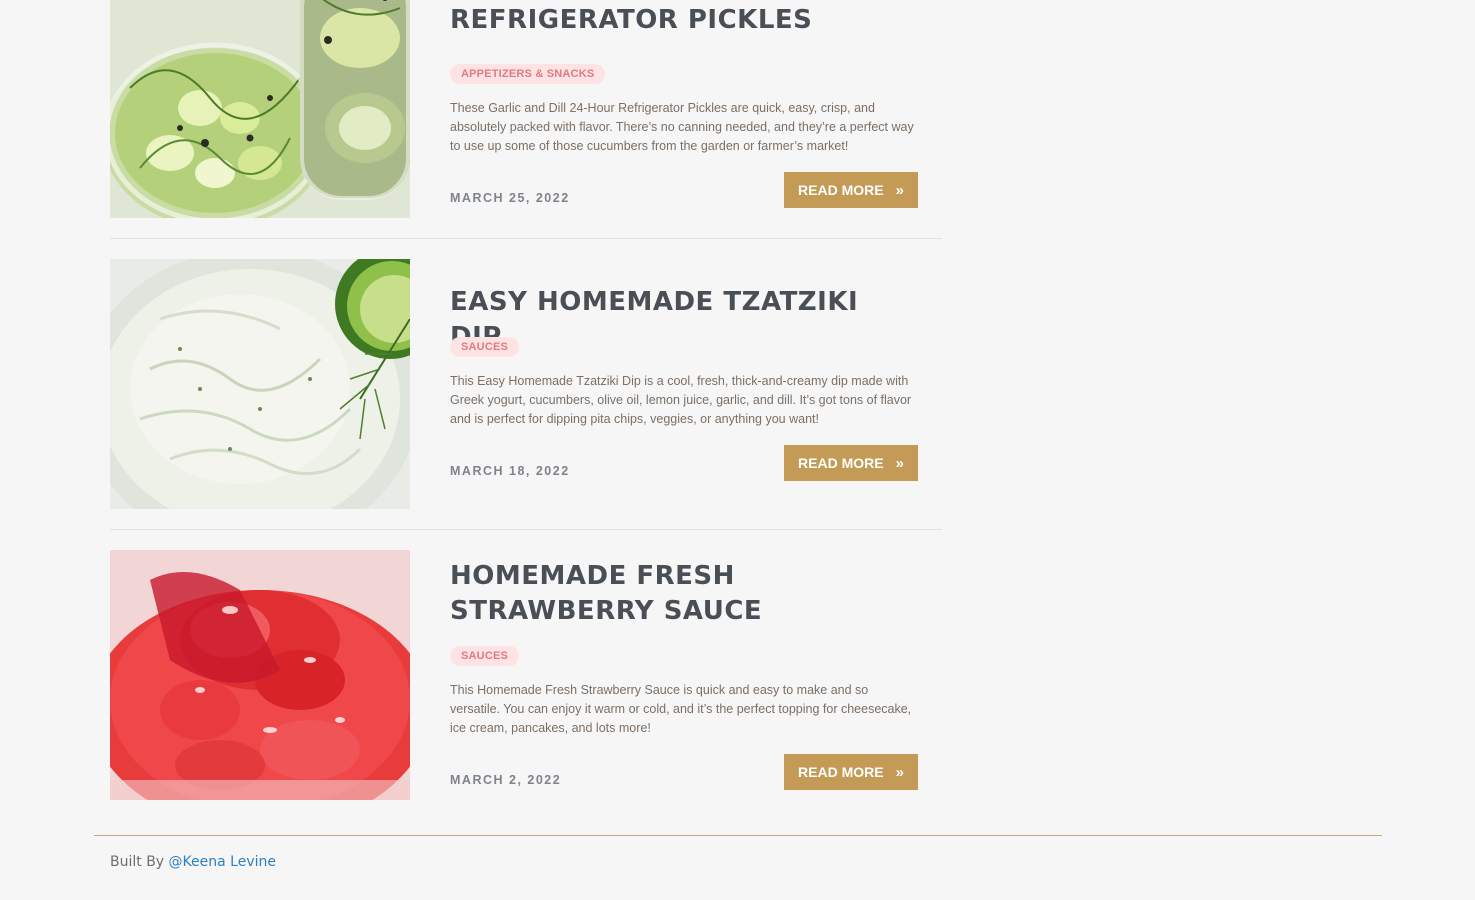  I want to click on pickles-jar-photo, so click(260, 109).